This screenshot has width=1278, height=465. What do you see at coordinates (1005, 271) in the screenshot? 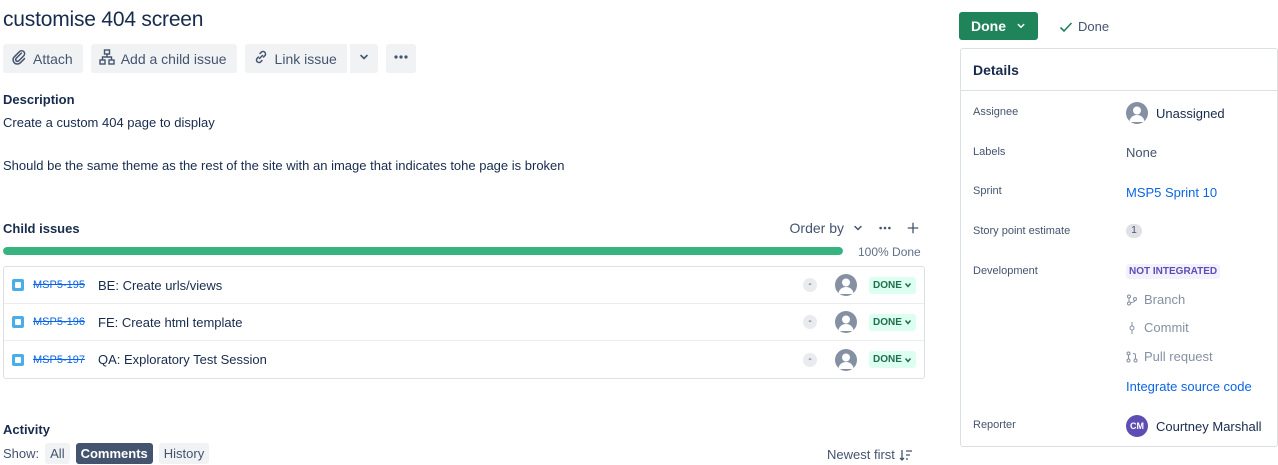
I see `development-label: Development` at bounding box center [1005, 271].